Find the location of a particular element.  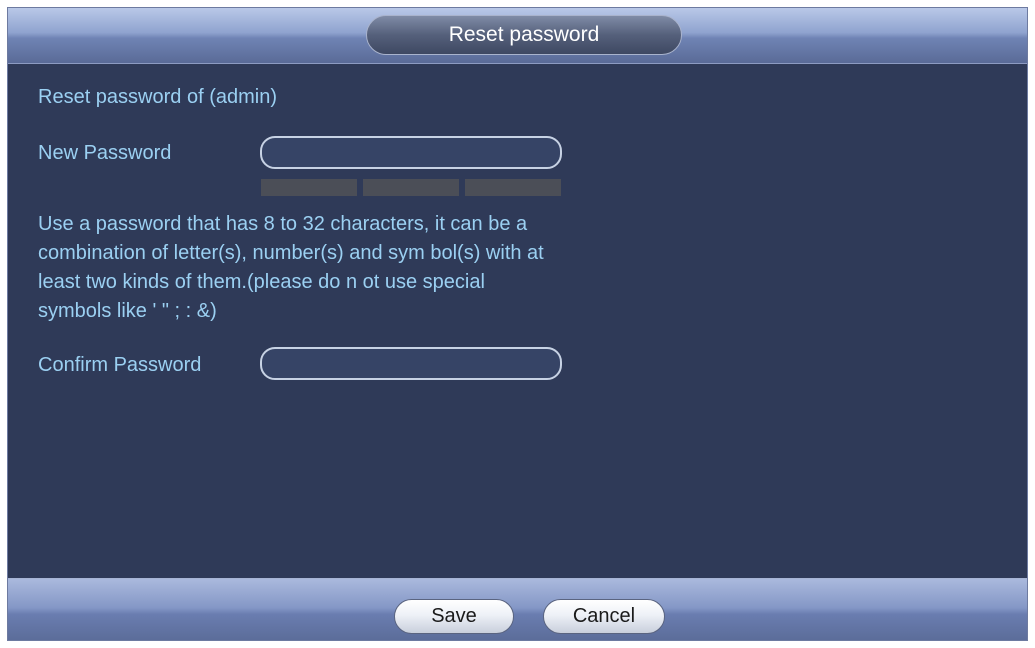

form-heading: Reset password of (admin) is located at coordinates (157, 97).